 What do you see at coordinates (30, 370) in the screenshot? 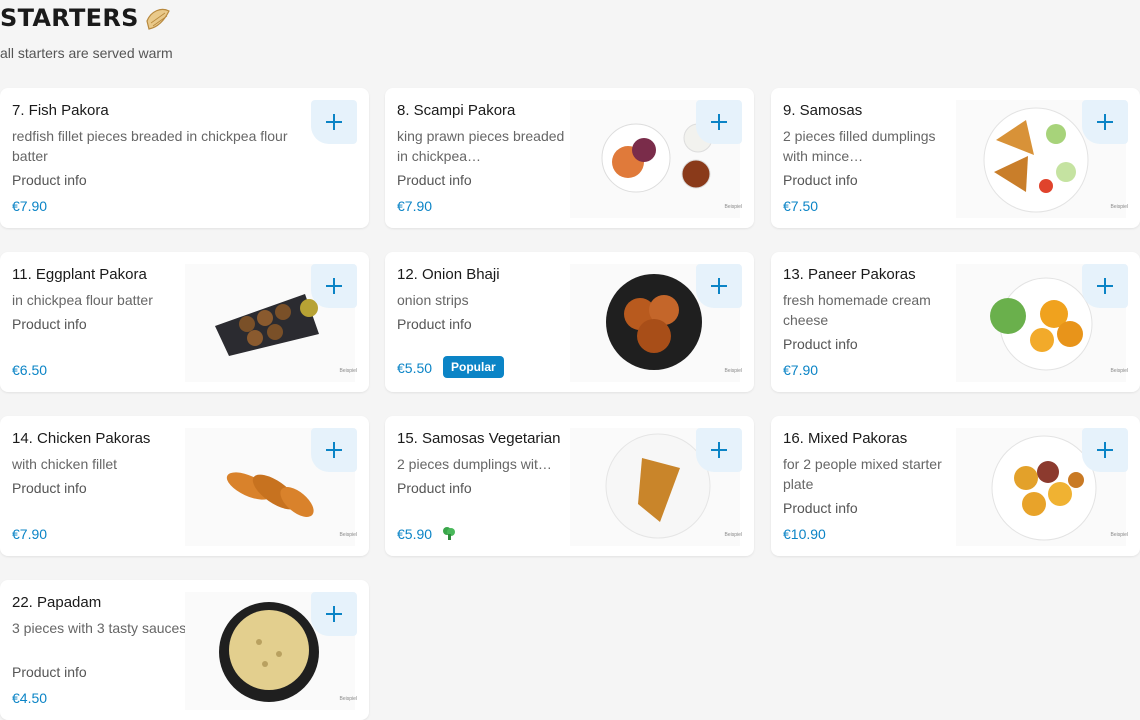
I see `item-price: €6.50` at bounding box center [30, 370].